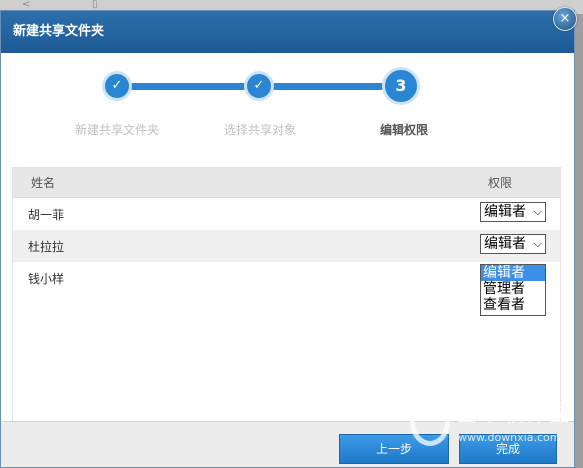  What do you see at coordinates (26, 5) in the screenshot?
I see `share-icon: <` at bounding box center [26, 5].